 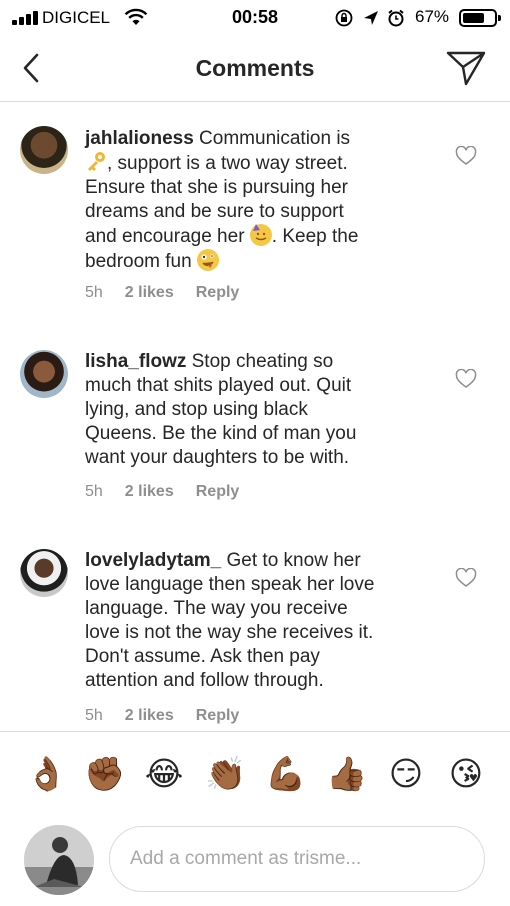 I want to click on navigation-bar: Comments, so click(x=255, y=69).